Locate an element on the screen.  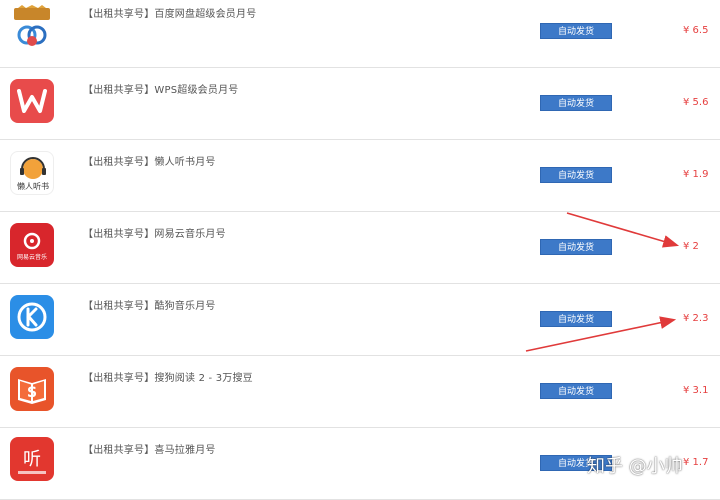
product-price: ¥ 1.7 is located at coordinates (696, 462).